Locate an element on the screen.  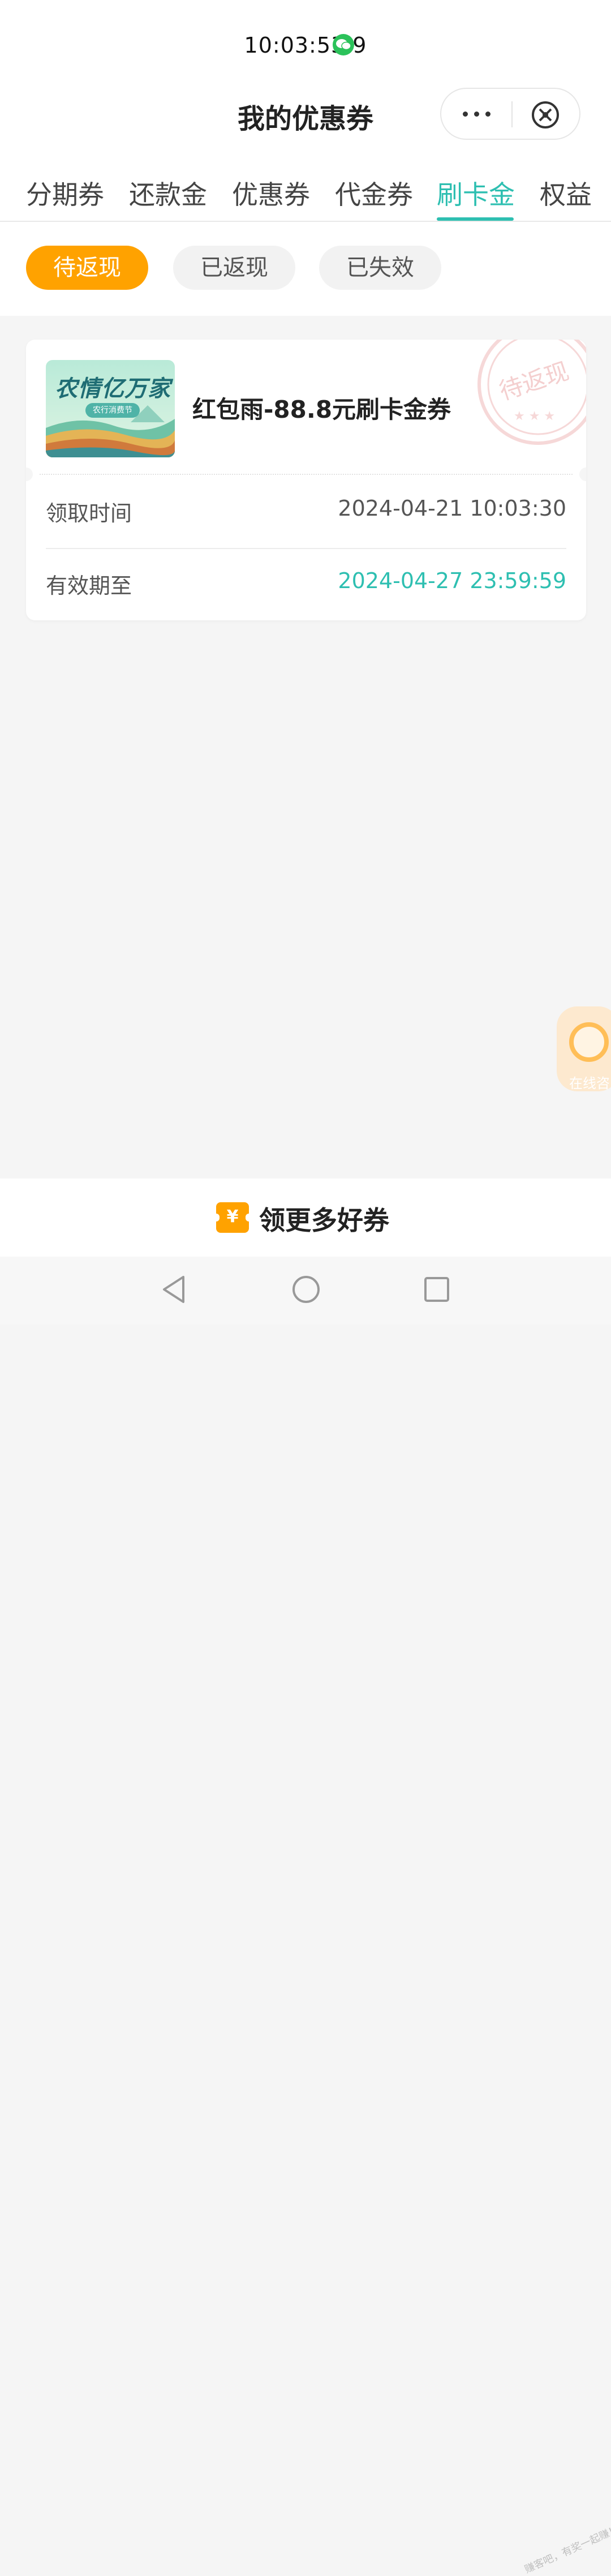
pending-stamp: ★ ★ ★ 待返现 is located at coordinates (530, 394).